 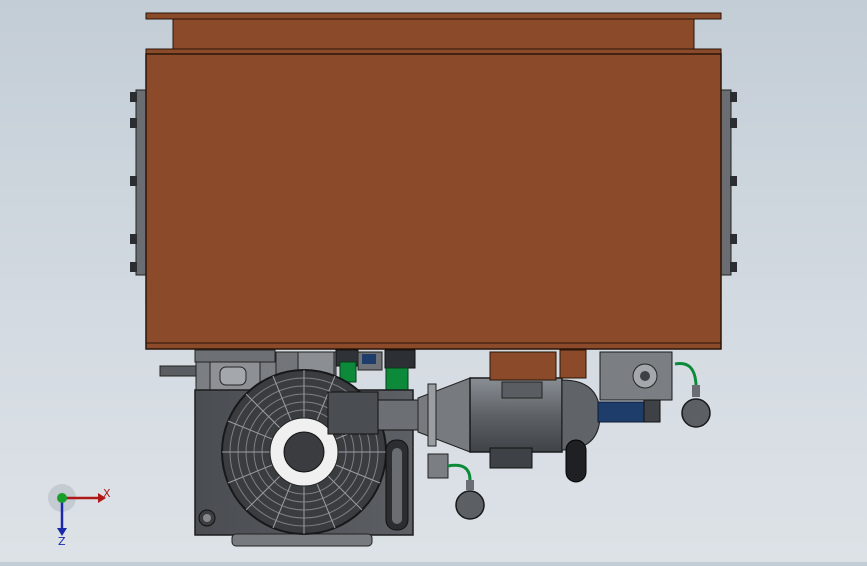 I want to click on right-side-flange, so click(x=728, y=182).